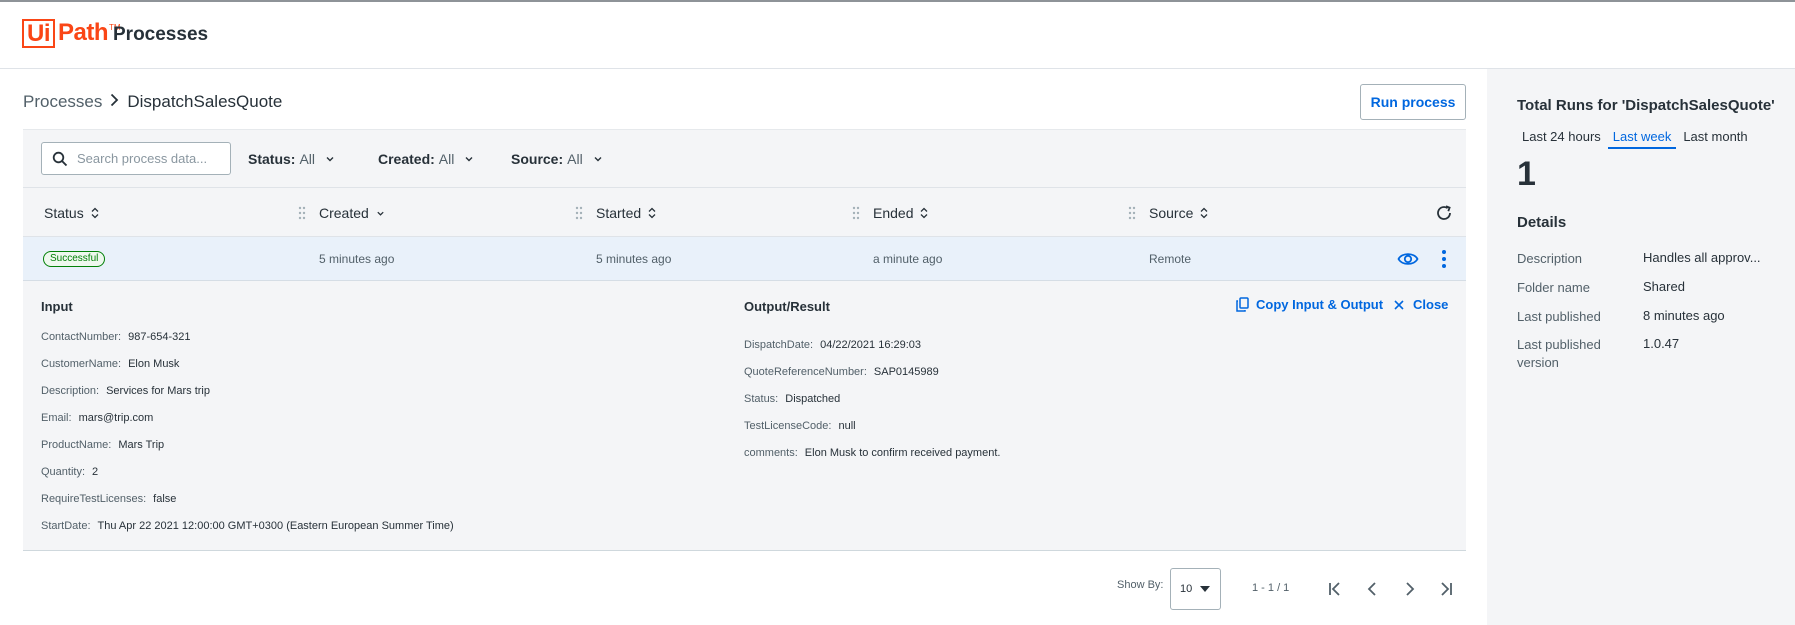 Image resolution: width=1795 pixels, height=625 pixels. What do you see at coordinates (1444, 259) in the screenshot?
I see `more-vertical-icon` at bounding box center [1444, 259].